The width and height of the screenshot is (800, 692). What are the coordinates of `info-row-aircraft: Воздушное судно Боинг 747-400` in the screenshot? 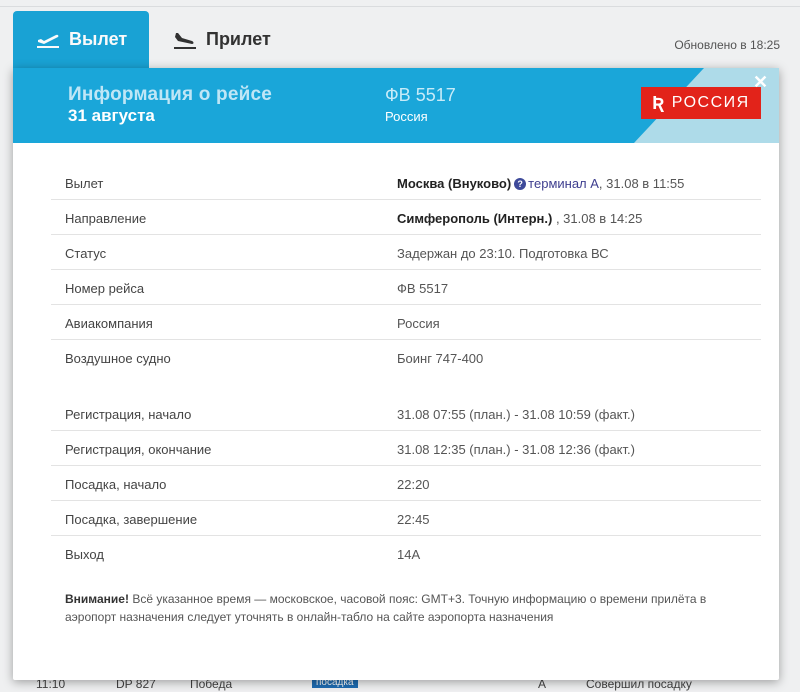 It's located at (406, 357).